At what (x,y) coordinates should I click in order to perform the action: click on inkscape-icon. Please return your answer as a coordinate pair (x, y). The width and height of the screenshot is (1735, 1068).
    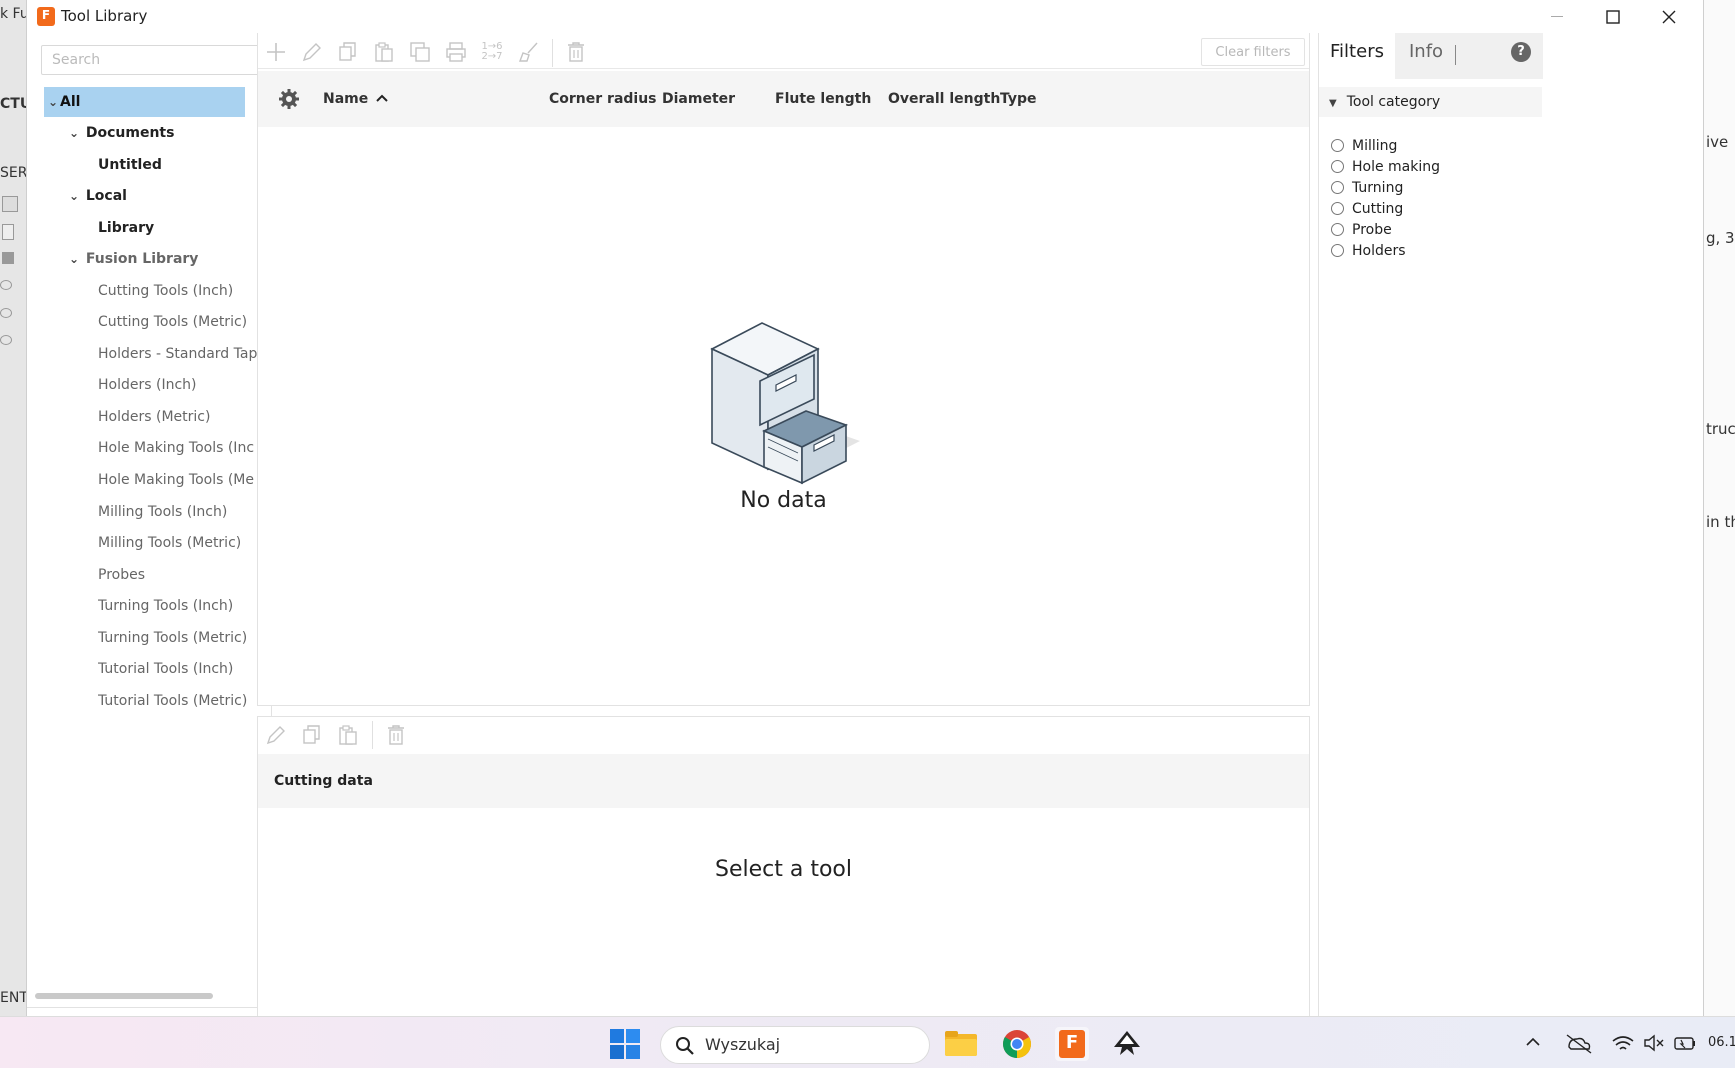
    Looking at the image, I should click on (1127, 1043).